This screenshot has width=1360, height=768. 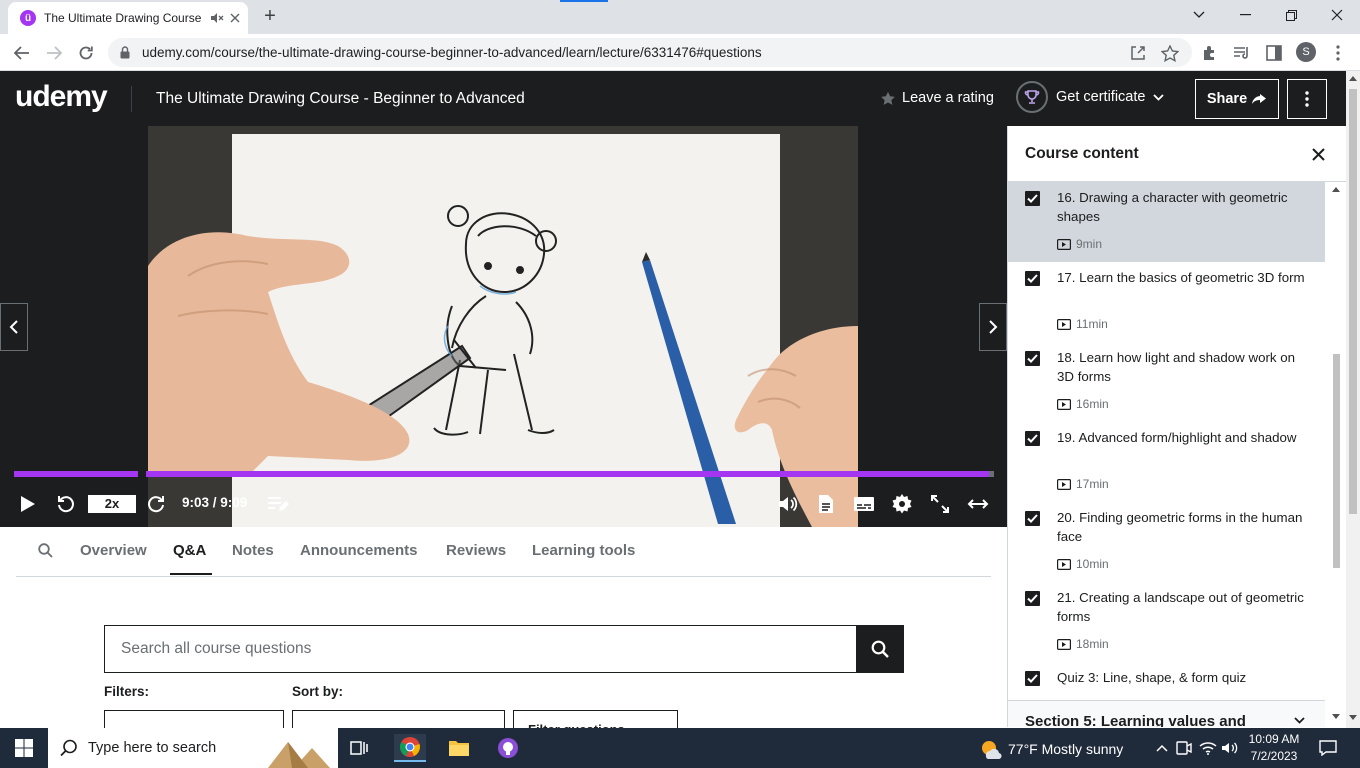 I want to click on github-desktop-icon, so click(x=508, y=748).